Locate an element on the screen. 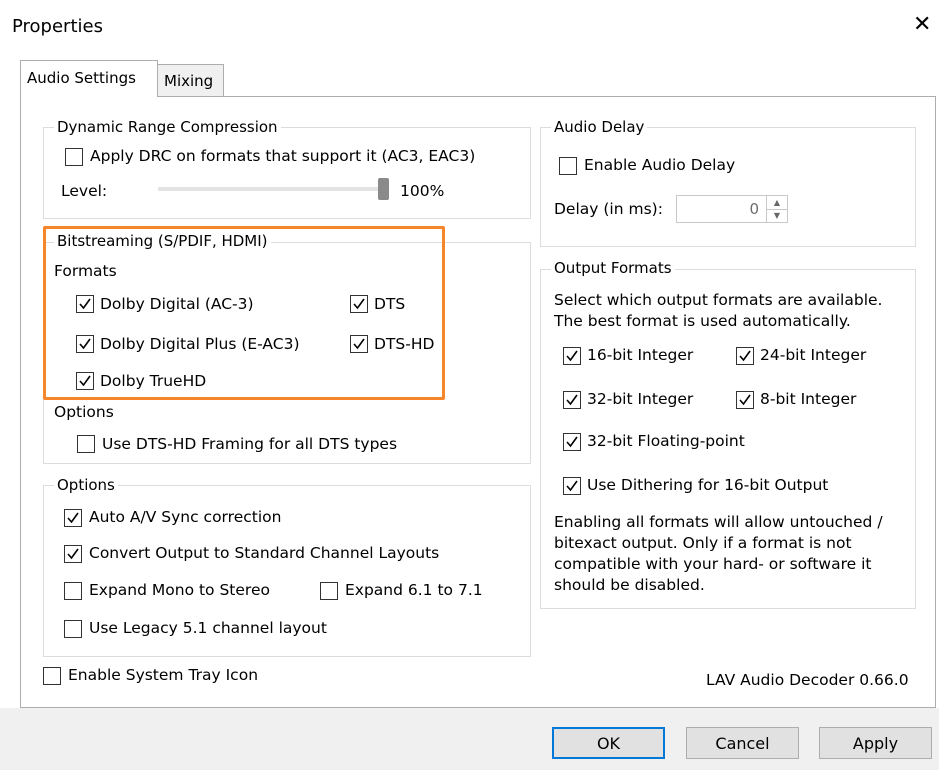  float32-checkbox is located at coordinates (572, 442).